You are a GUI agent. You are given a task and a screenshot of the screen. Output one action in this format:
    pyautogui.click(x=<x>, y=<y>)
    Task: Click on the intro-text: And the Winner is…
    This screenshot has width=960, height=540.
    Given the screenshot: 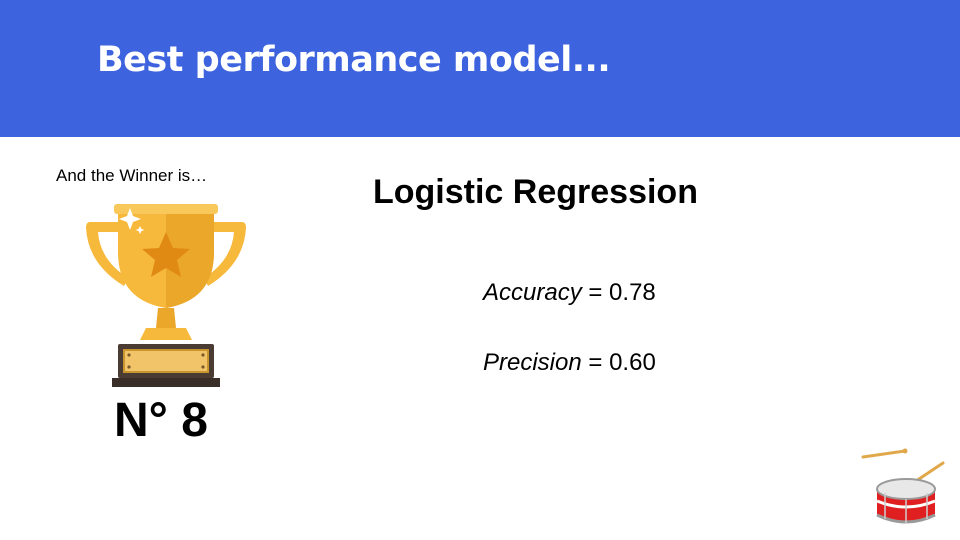 What is the action you would take?
    pyautogui.click(x=132, y=175)
    